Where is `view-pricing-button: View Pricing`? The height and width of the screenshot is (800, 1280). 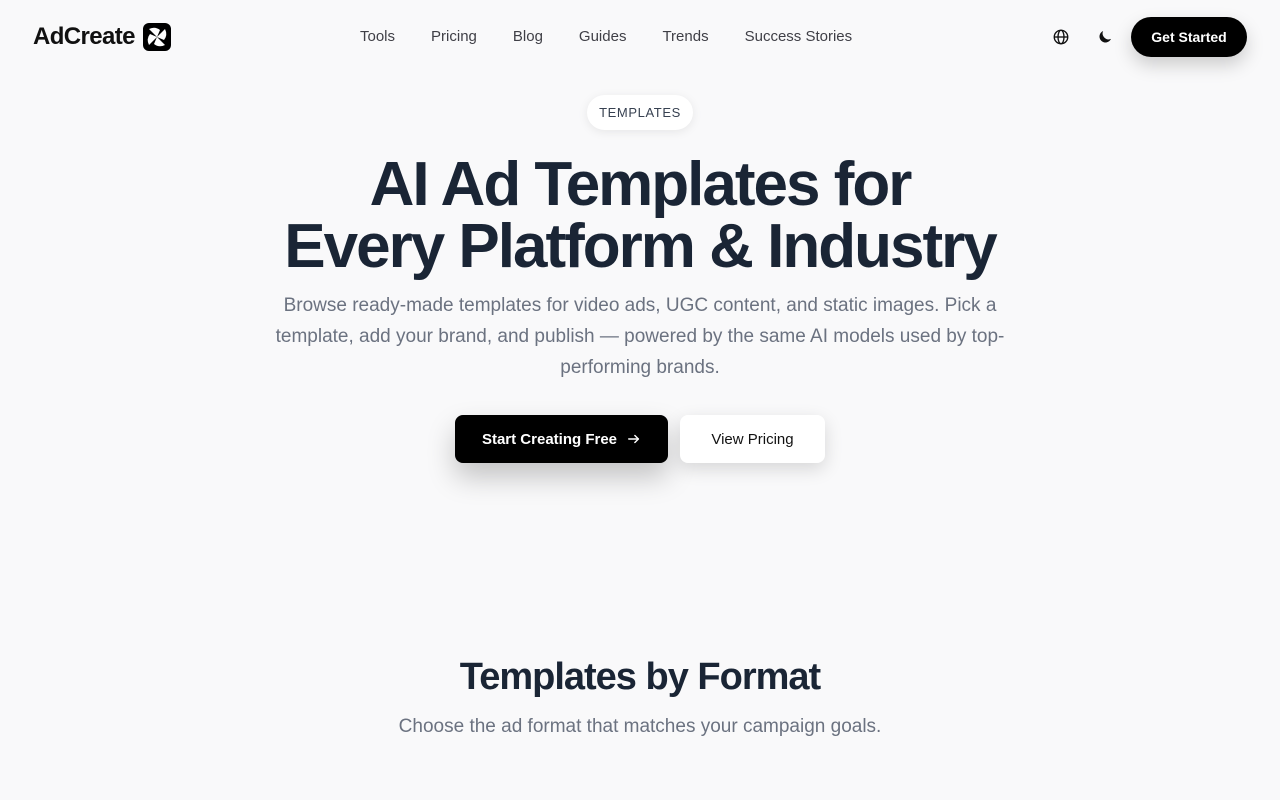
view-pricing-button: View Pricing is located at coordinates (752, 439).